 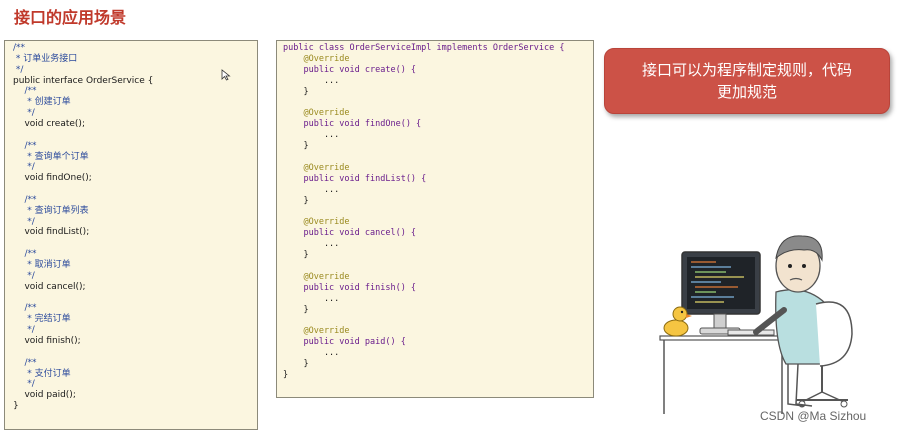 I want to click on code-line: void findList();, so click(x=51, y=232).